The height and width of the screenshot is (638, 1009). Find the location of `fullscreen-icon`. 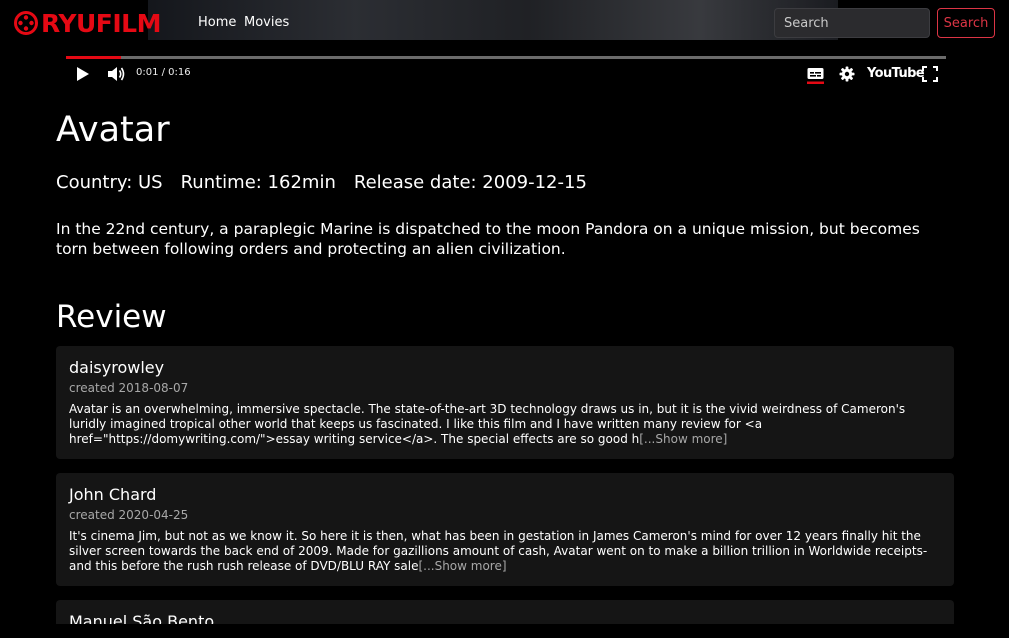

fullscreen-icon is located at coordinates (930, 74).